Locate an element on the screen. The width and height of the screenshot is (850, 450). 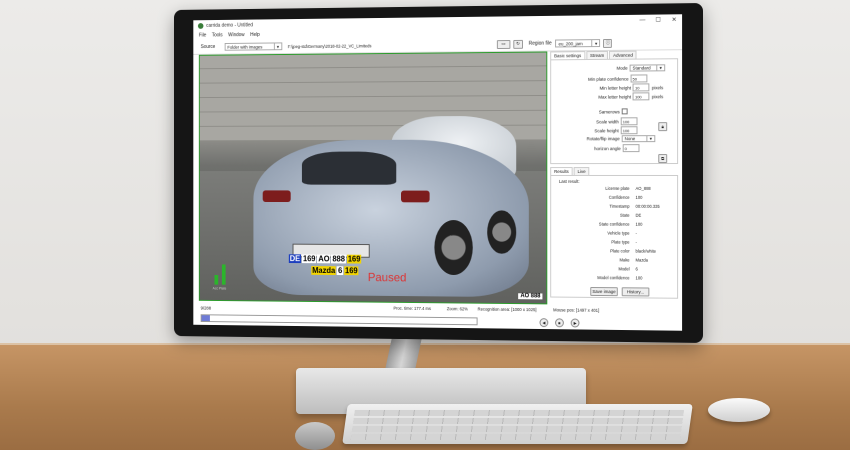
level-bar-acc is located at coordinates (216, 280).